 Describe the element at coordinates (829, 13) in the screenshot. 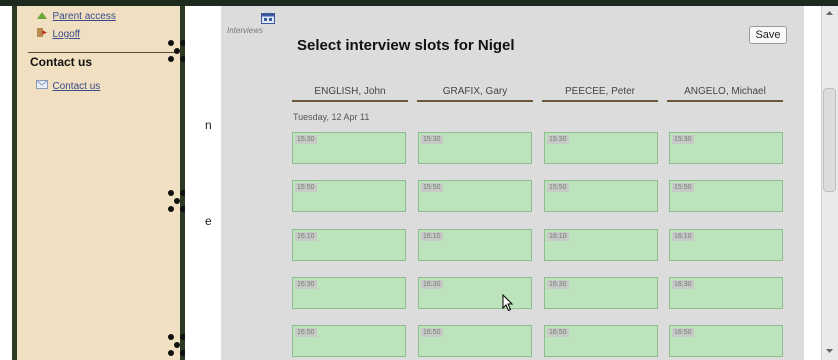

I see `scroll-up-arrow-icon` at that location.